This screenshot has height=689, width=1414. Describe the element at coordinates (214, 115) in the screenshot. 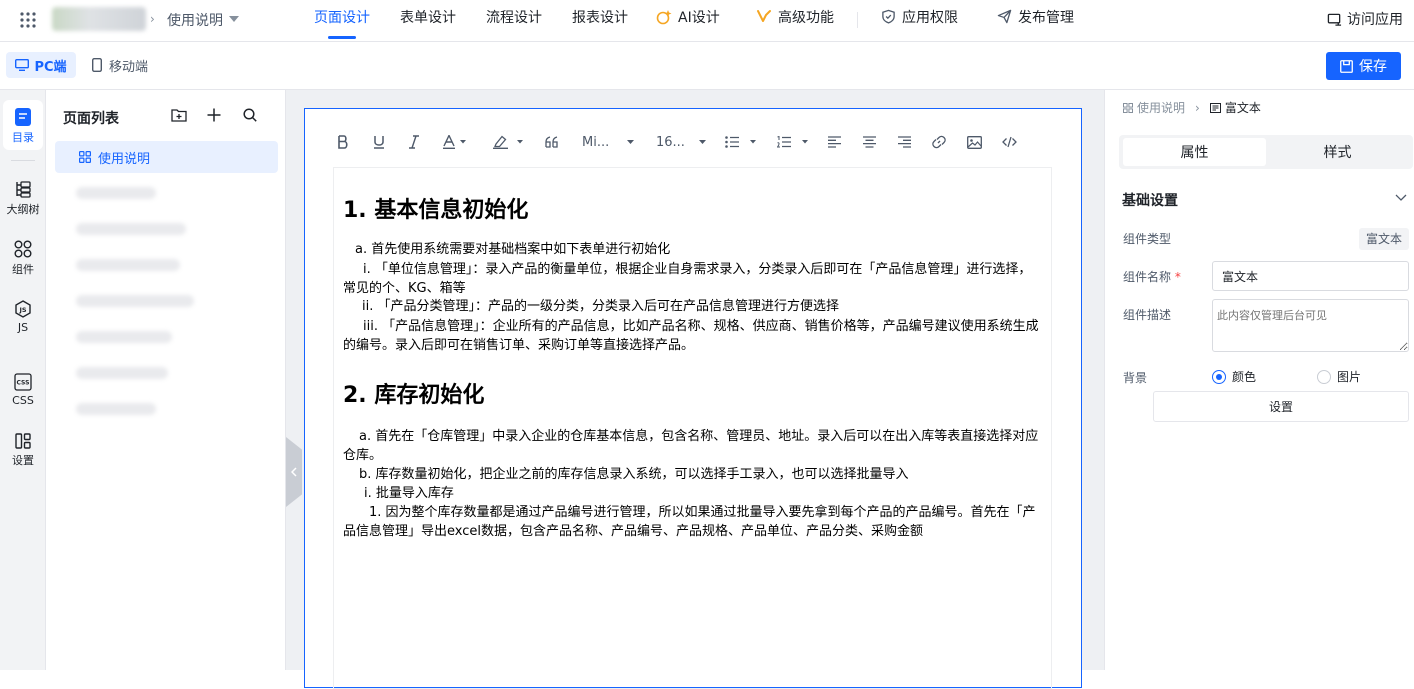

I see `add-page-icon` at that location.